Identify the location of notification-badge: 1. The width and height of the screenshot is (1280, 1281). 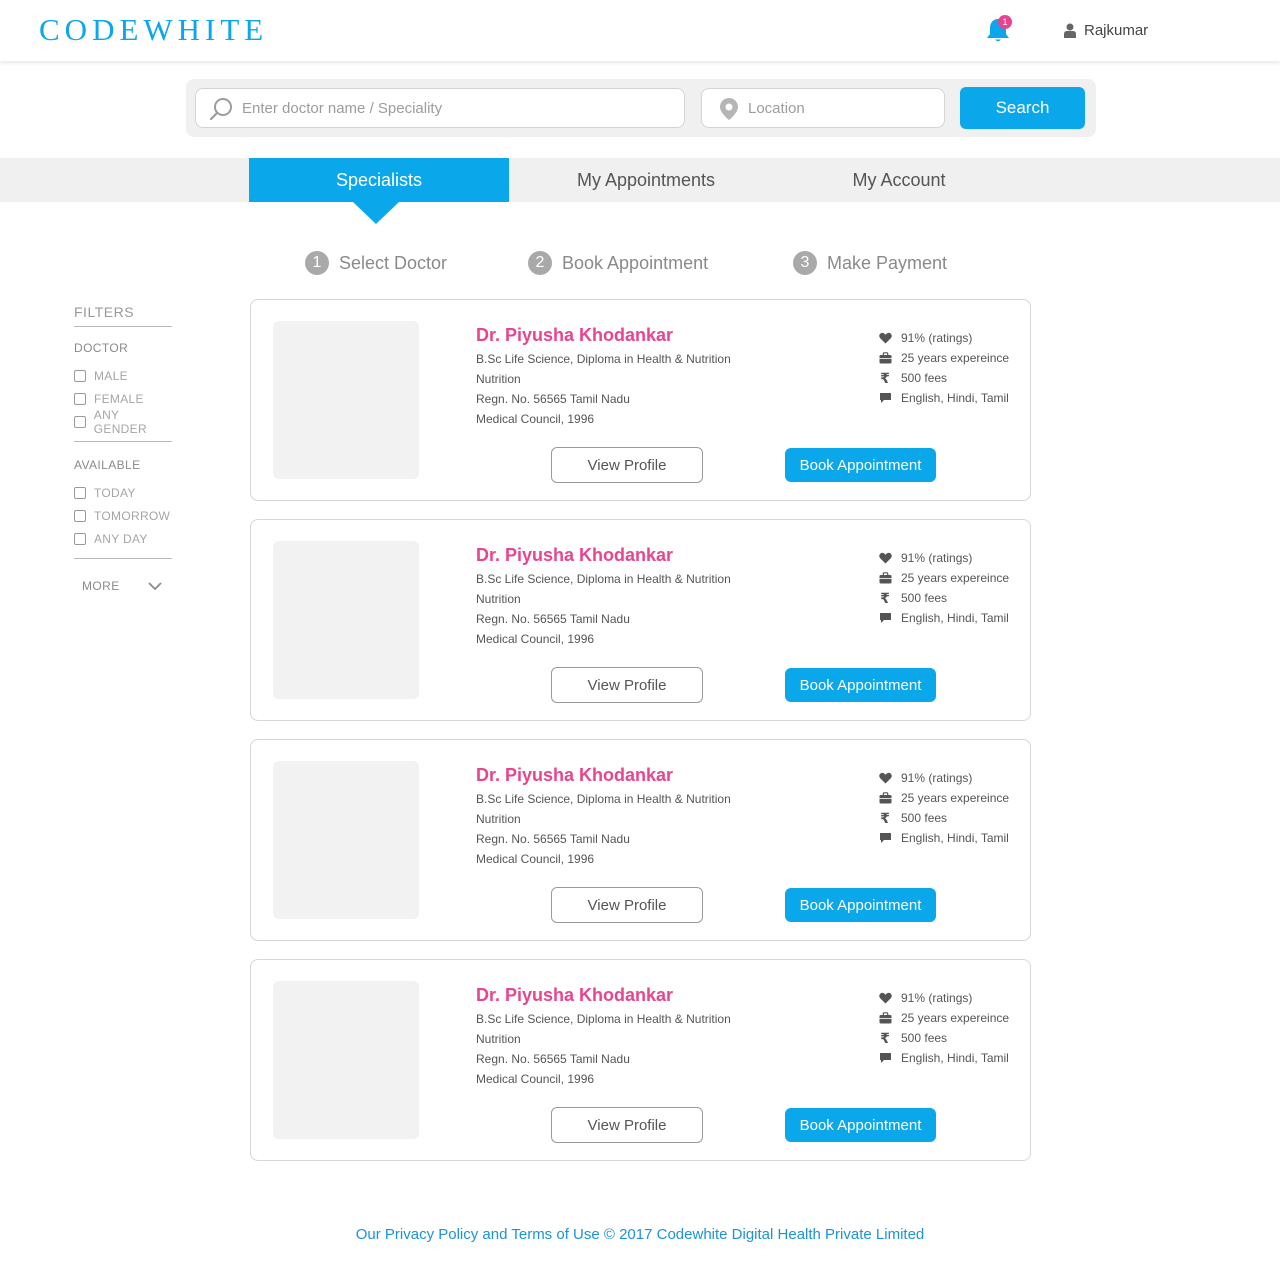
(1005, 22).